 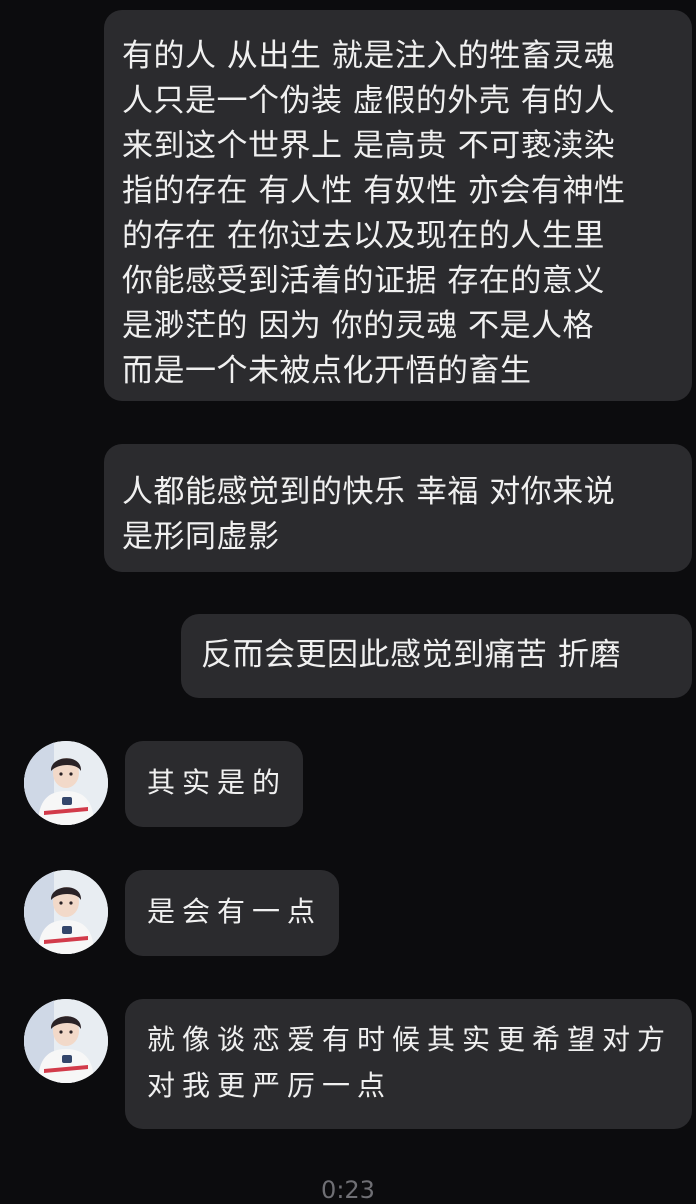 What do you see at coordinates (358, 326) in the screenshot?
I see `message-text-line: 是渺茫的 因为 你的灵魂 不是人格` at bounding box center [358, 326].